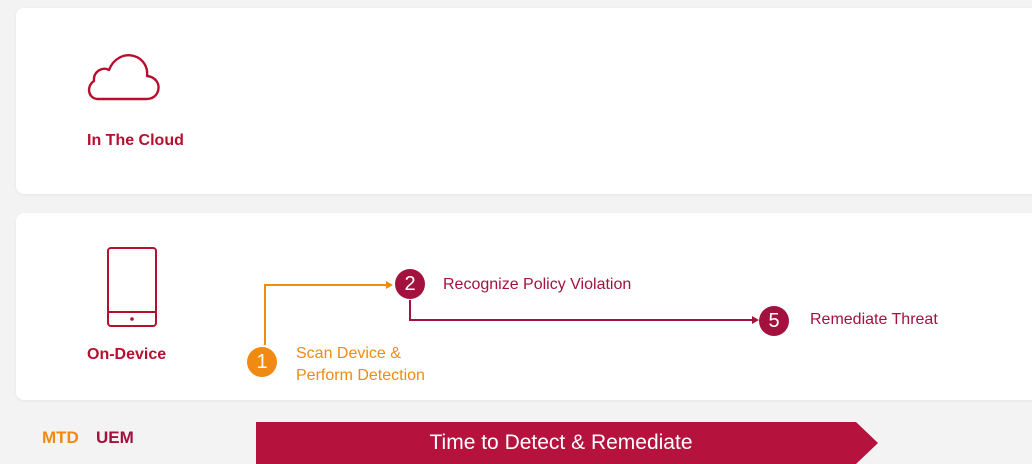  I want to click on step-2-label: Recognize Policy Violation, so click(537, 284).